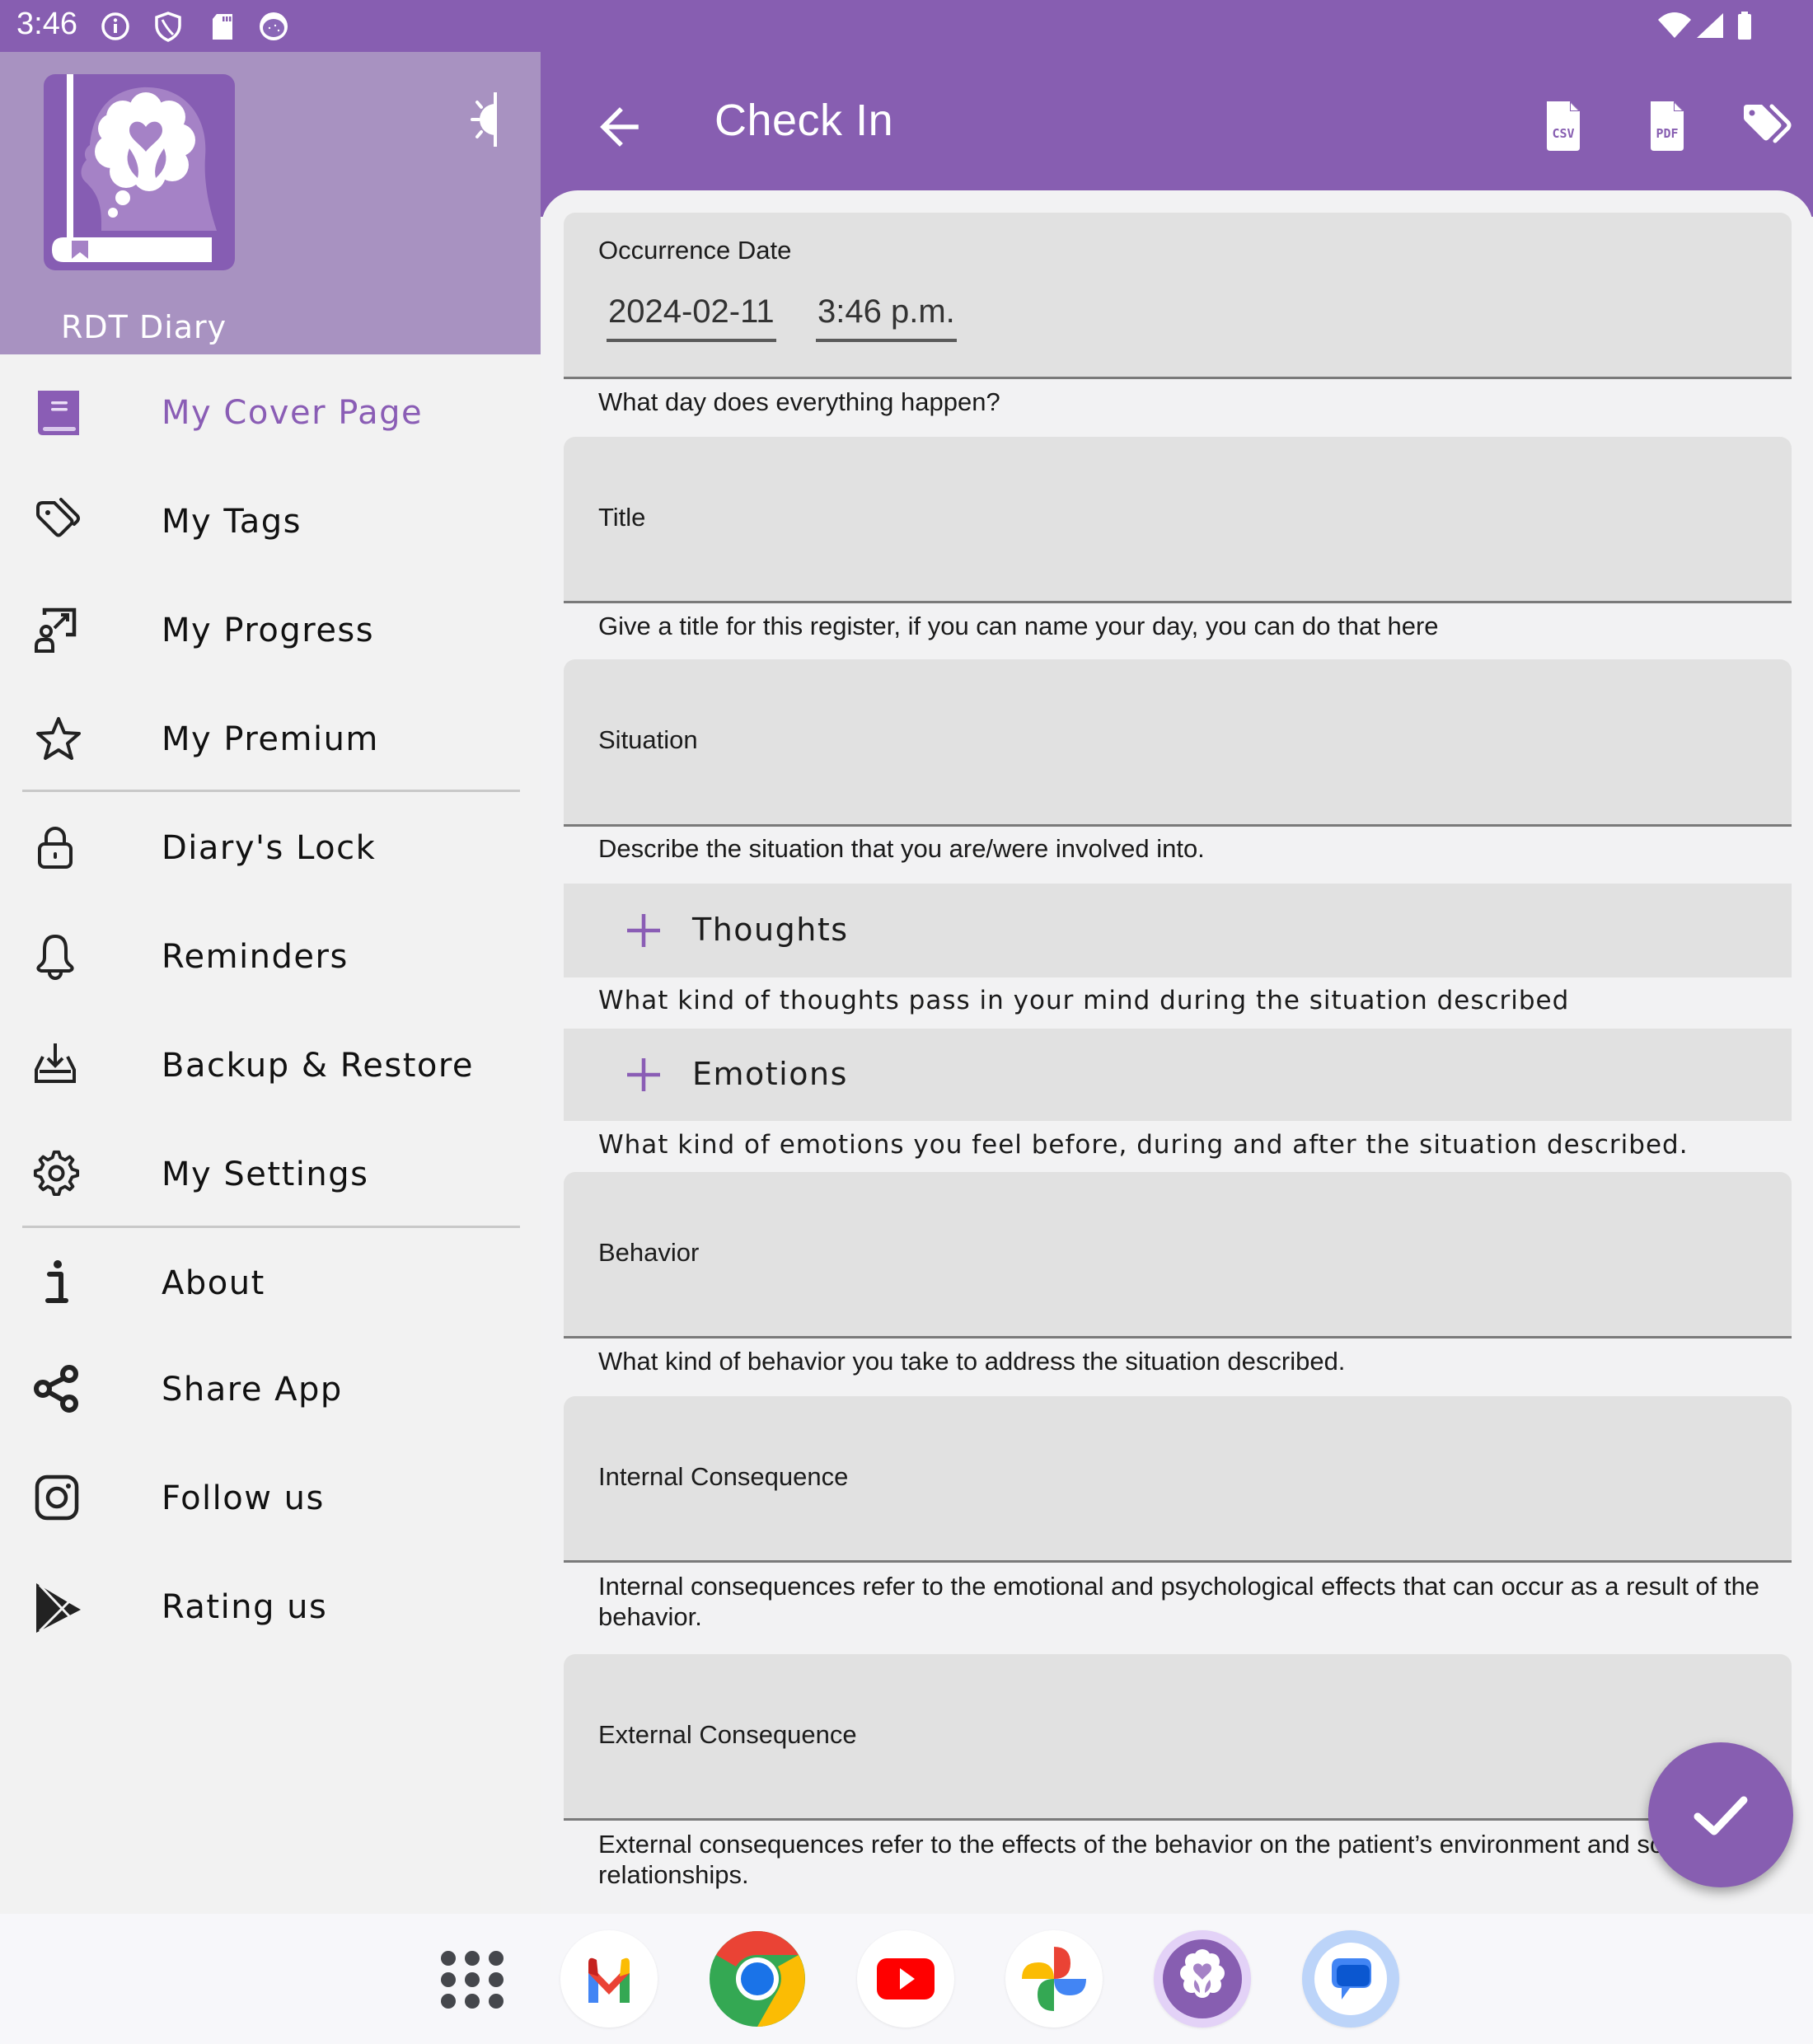 The image size is (1813, 2044). What do you see at coordinates (245, 1607) in the screenshot?
I see `menu-label: Rating us` at bounding box center [245, 1607].